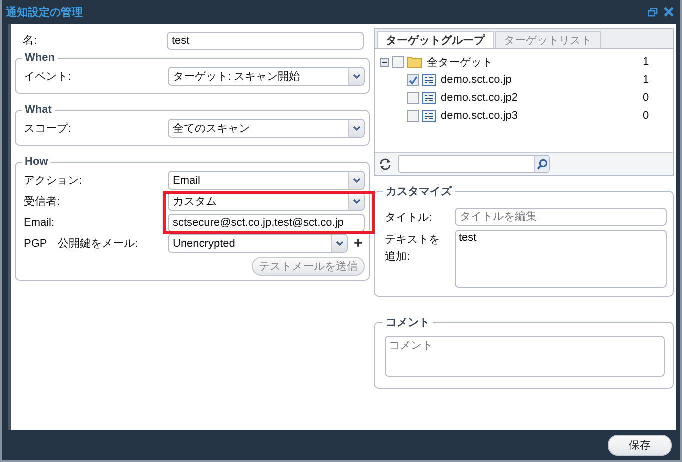 The height and width of the screenshot is (462, 682). I want to click on recipient-dropdown: カスタム, so click(266, 201).